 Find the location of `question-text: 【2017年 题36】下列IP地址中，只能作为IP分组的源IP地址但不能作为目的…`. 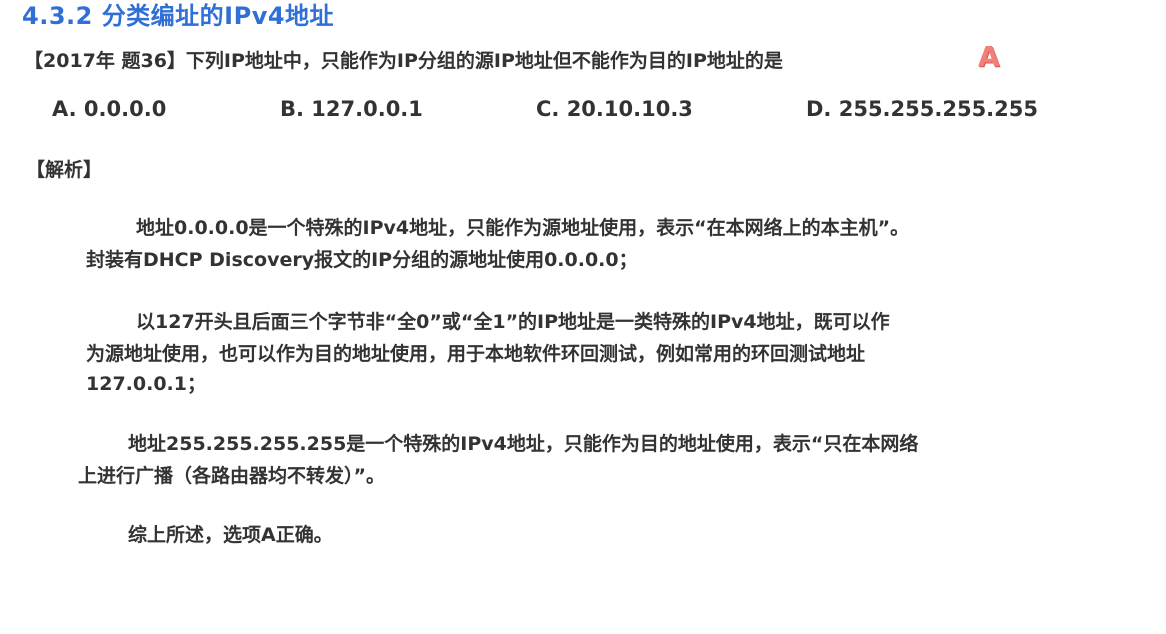

question-text: 【2017年 题36】下列IP地址中，只能作为IP分组的源IP地址但不能作为目的… is located at coordinates (403, 61).